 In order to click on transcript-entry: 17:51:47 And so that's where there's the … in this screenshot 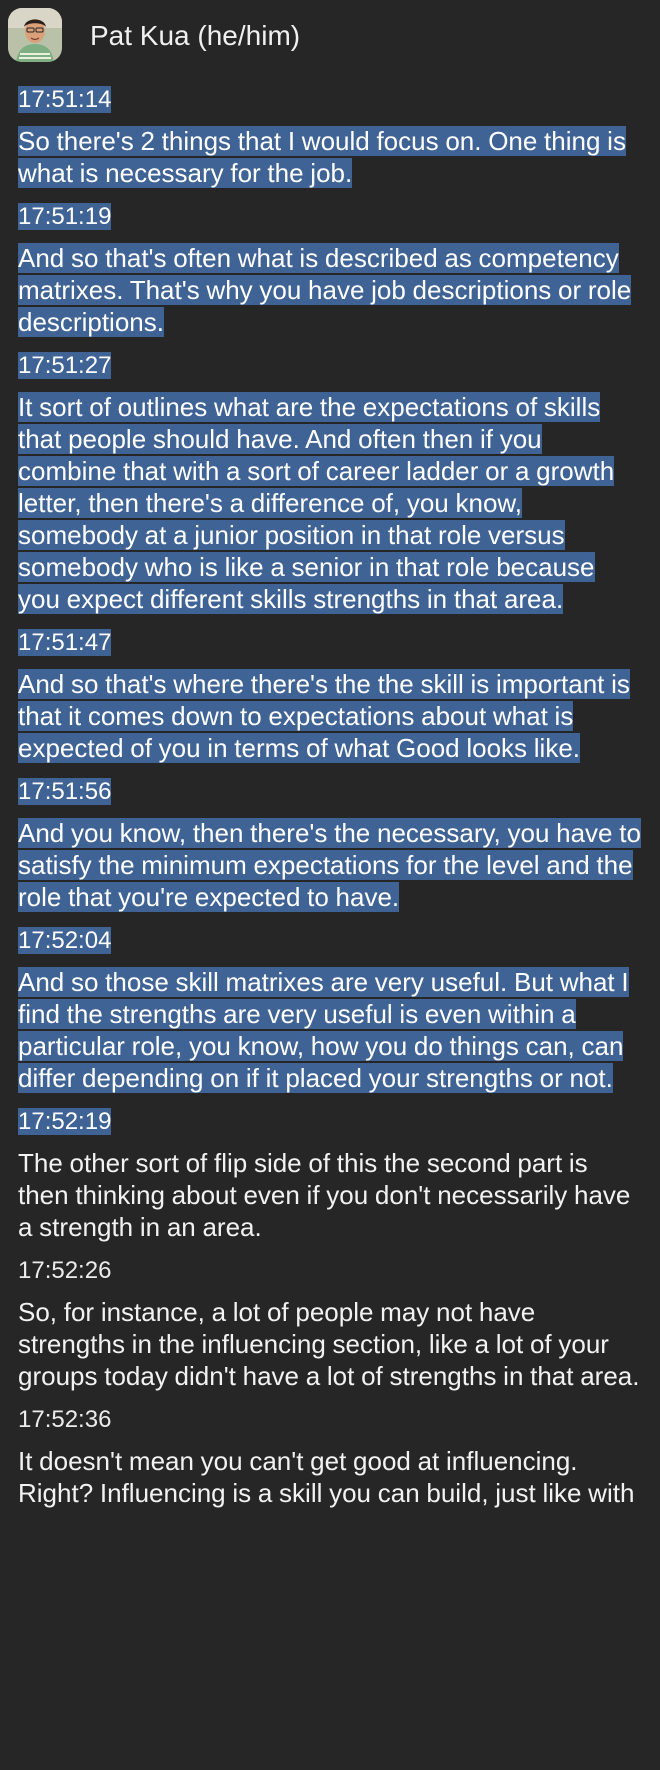, I will do `click(330, 695)`.